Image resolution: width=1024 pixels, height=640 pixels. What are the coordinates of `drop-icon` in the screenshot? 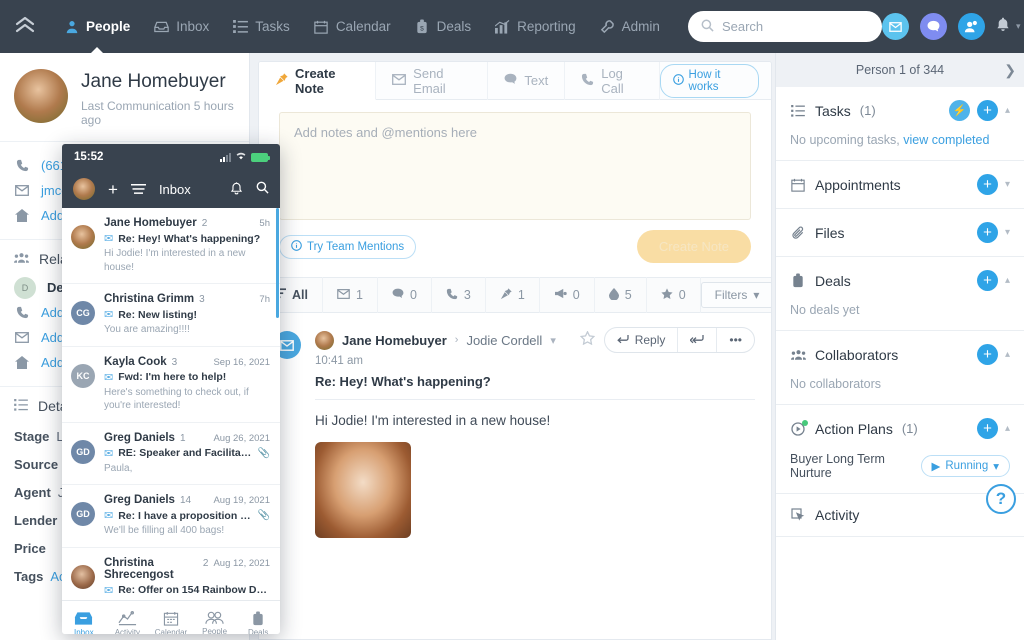 It's located at (613, 295).